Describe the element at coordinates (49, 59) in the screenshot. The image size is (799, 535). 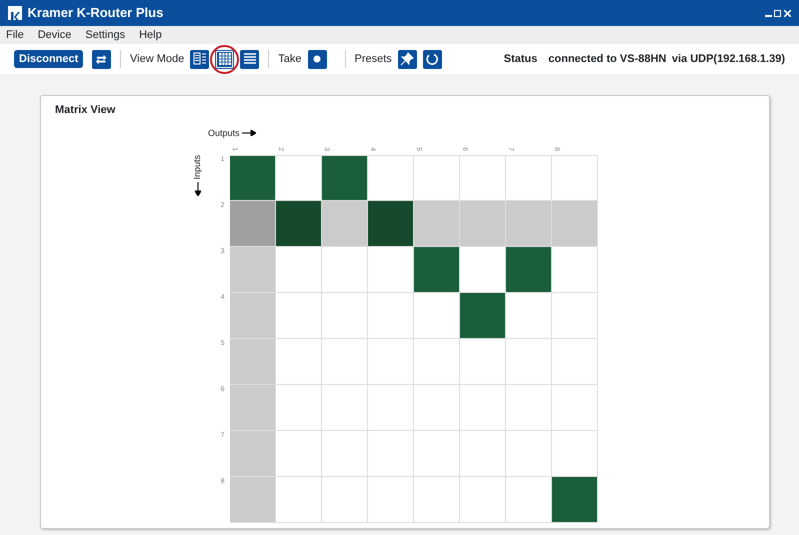
I see `disconnect-button: Disconnect` at that location.